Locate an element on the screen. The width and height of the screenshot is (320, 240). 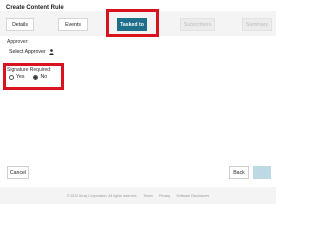
back-button: Back is located at coordinates (239, 172).